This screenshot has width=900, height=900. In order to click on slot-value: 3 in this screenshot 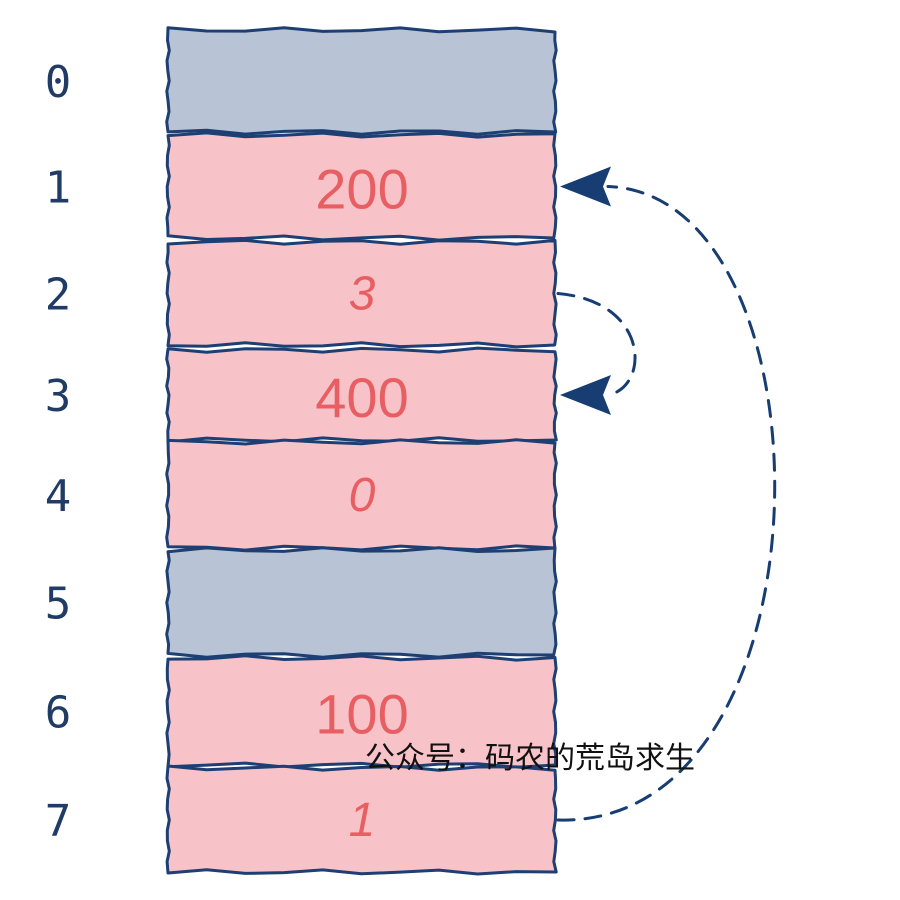, I will do `click(362, 294)`.